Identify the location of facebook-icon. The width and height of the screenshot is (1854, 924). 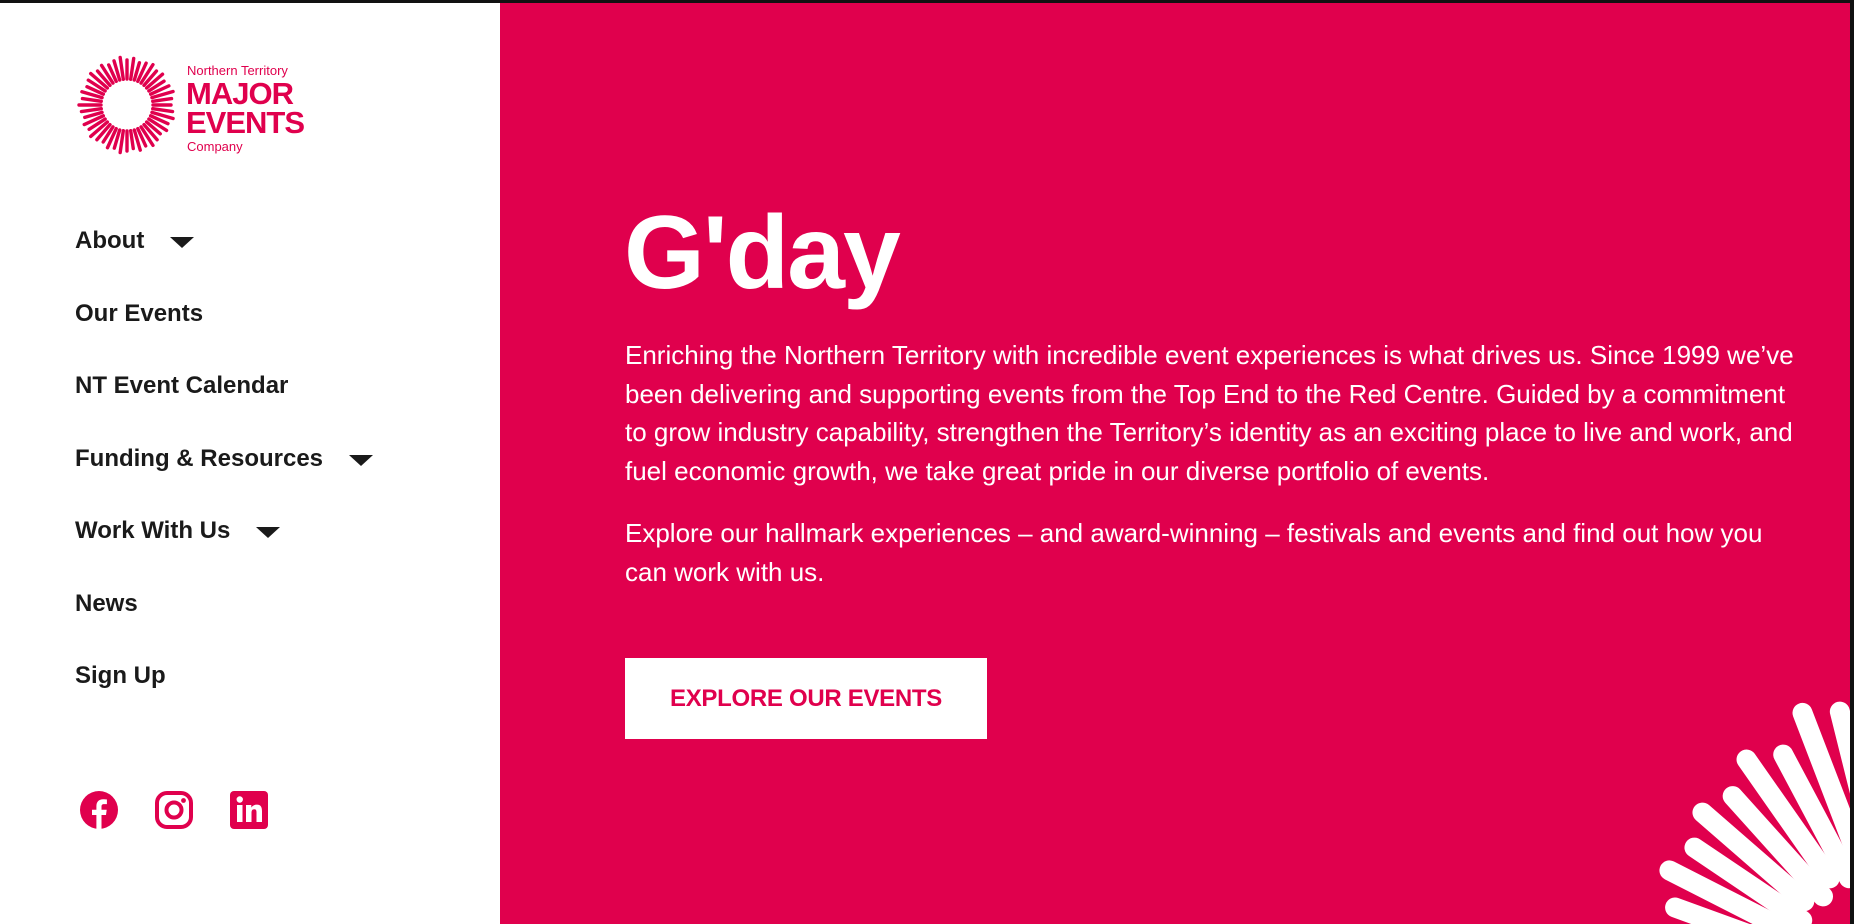
(99, 810).